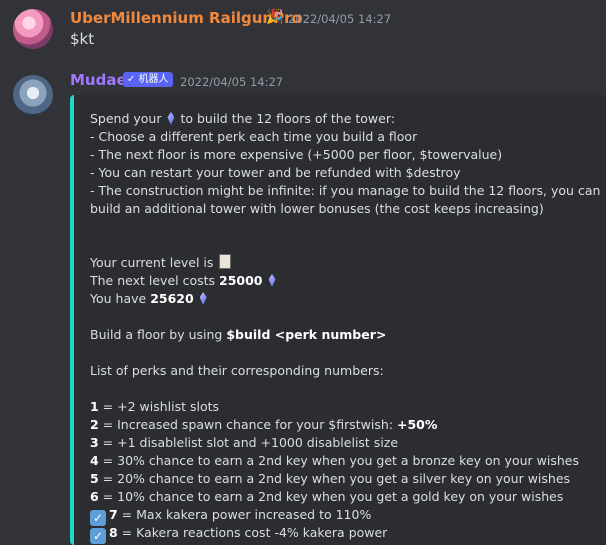  I want to click on perk-bonus: +50%, so click(417, 424).